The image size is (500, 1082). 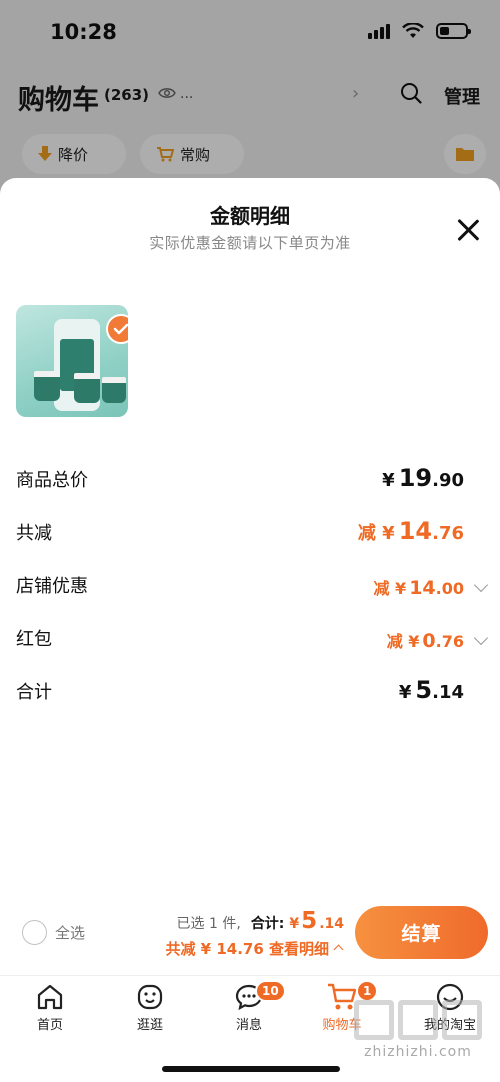 What do you see at coordinates (52, 480) in the screenshot?
I see `subtotal-label: 商品总价` at bounding box center [52, 480].